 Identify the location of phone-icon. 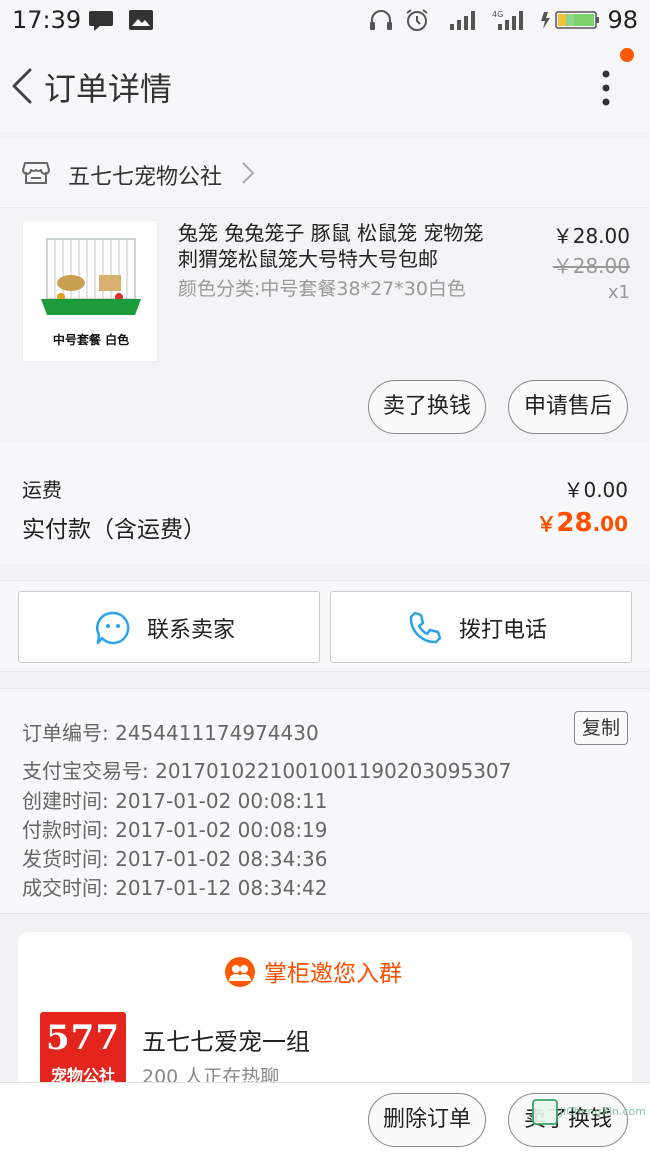
(425, 630).